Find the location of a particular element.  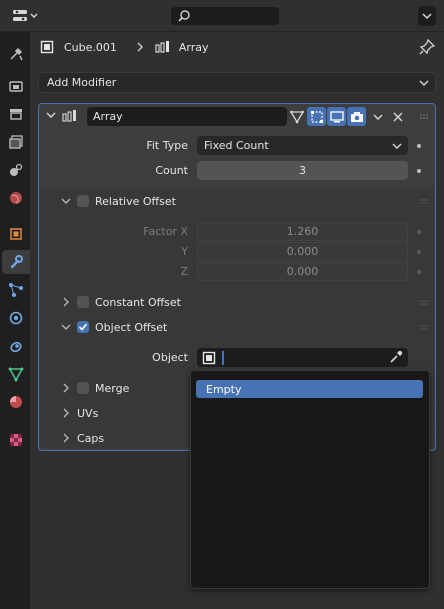

relative-offset-header: Relative Offset is located at coordinates (237, 201).